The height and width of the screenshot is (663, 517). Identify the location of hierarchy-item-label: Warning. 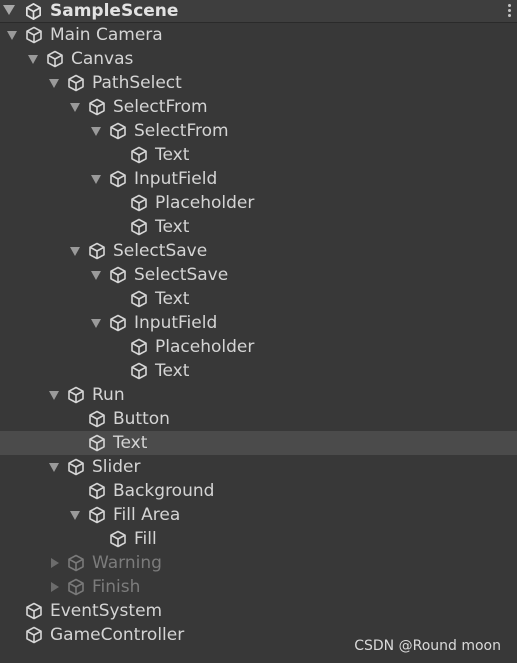
(127, 563).